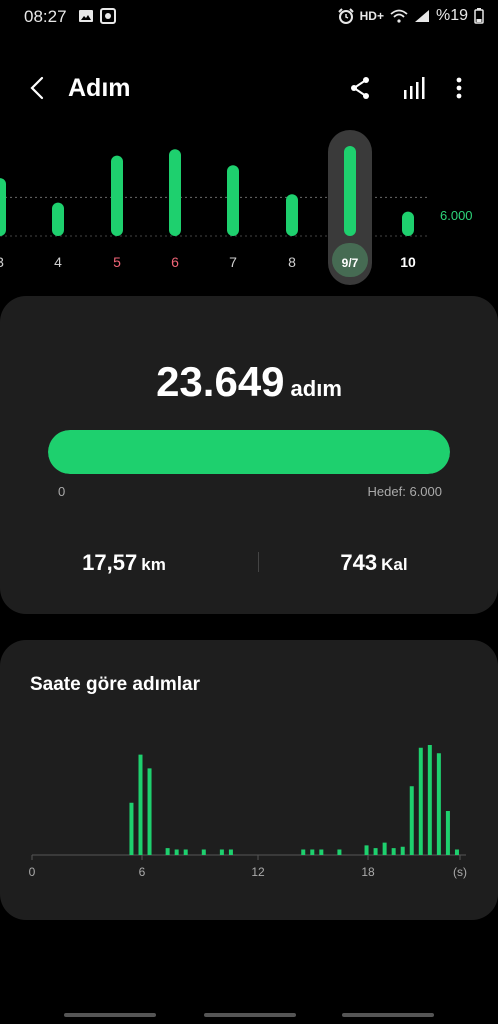 The width and height of the screenshot is (498, 1024). Describe the element at coordinates (153, 564) in the screenshot. I see `distance-unit: km` at that location.